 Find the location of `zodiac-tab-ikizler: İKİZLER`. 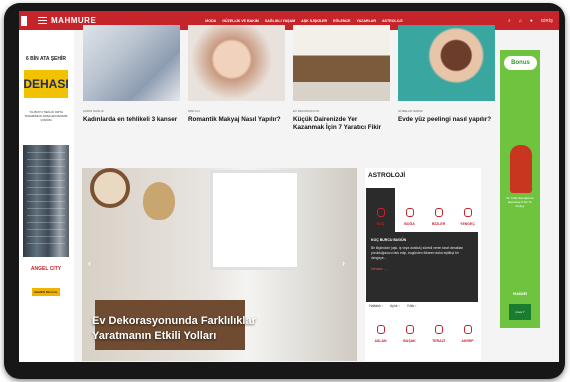

zodiac-tab-ikizler: İKİZLER is located at coordinates (438, 210).